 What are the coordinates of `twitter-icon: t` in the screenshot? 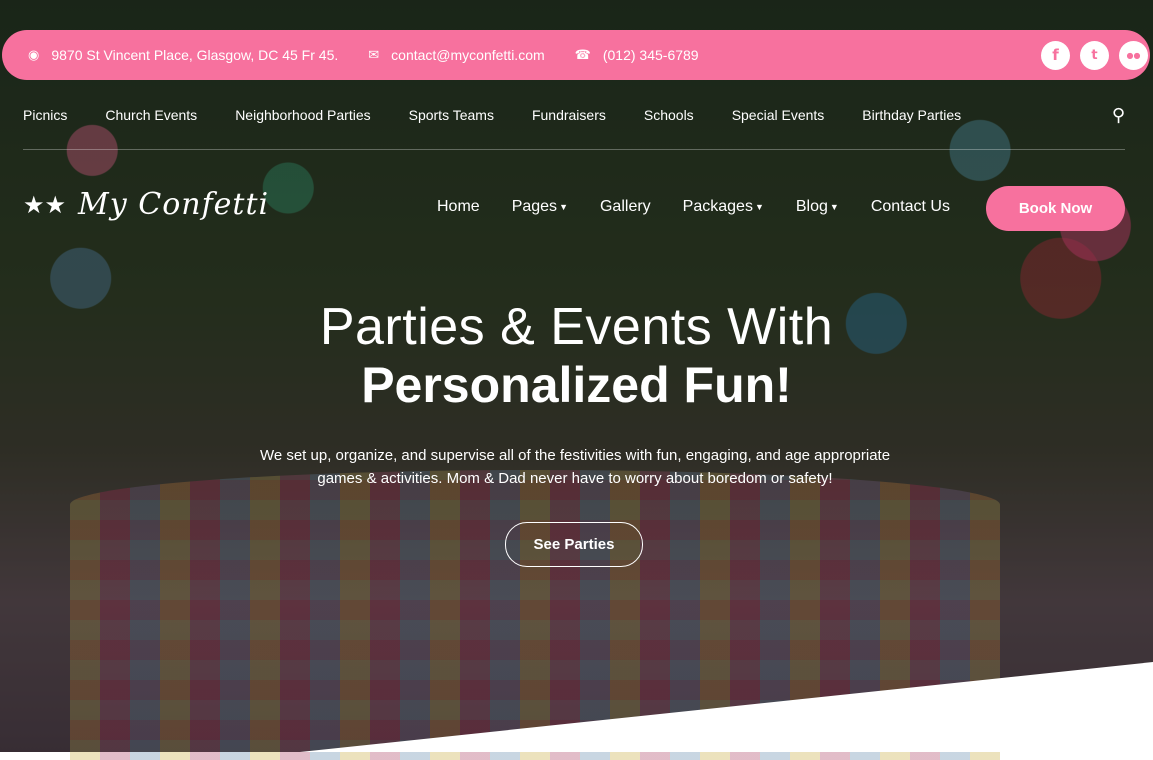 It's located at (1094, 55).